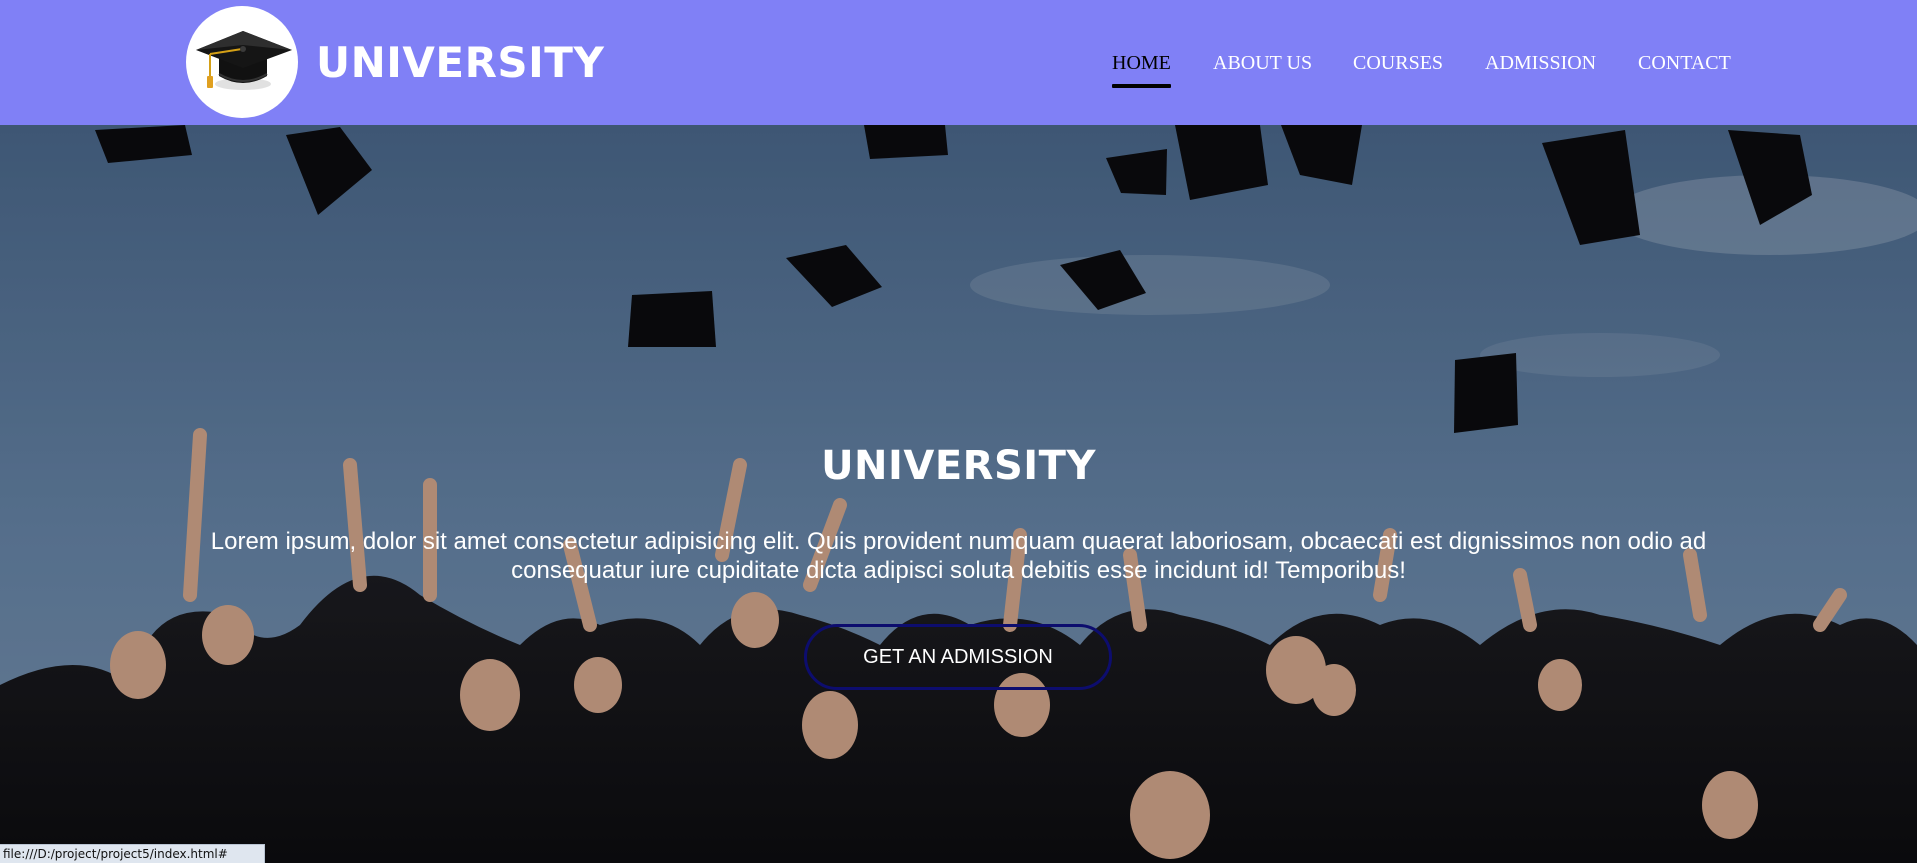 Image resolution: width=1917 pixels, height=863 pixels. Describe the element at coordinates (1398, 63) in the screenshot. I see `nav-courses: COURSES` at that location.